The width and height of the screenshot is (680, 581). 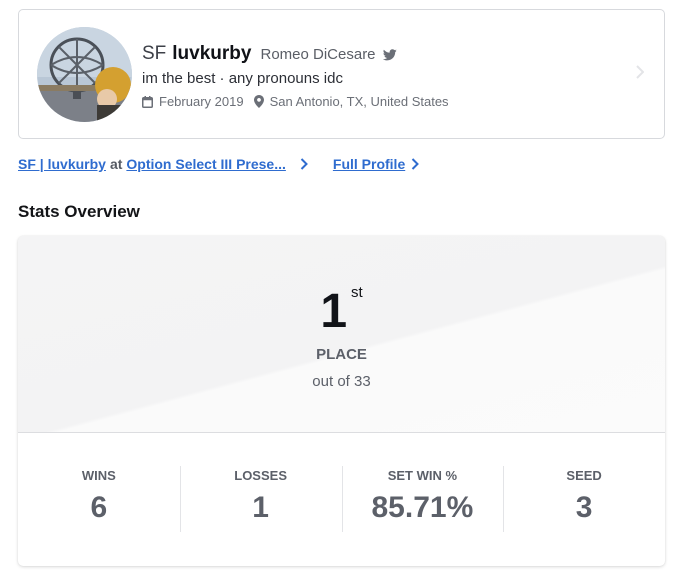 I want to click on joined-date: February 2019, so click(x=193, y=101).